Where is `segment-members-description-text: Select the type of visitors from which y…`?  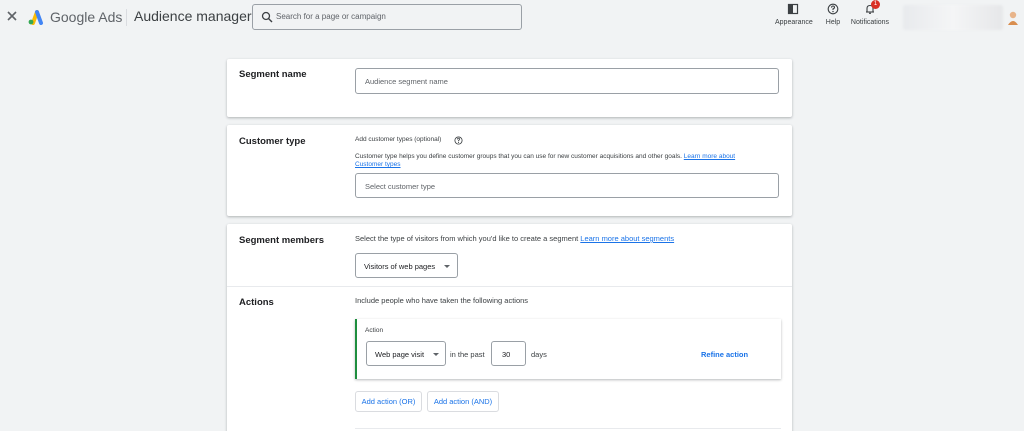
segment-members-description-text: Select the type of visitors from which y… is located at coordinates (467, 238).